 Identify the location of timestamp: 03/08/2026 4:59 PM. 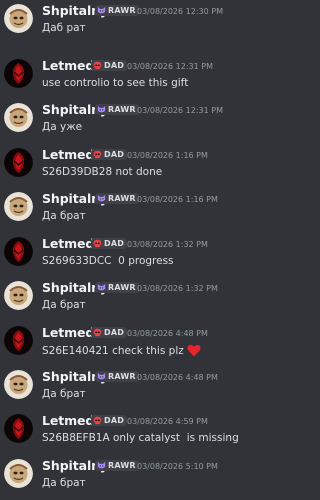
(167, 421).